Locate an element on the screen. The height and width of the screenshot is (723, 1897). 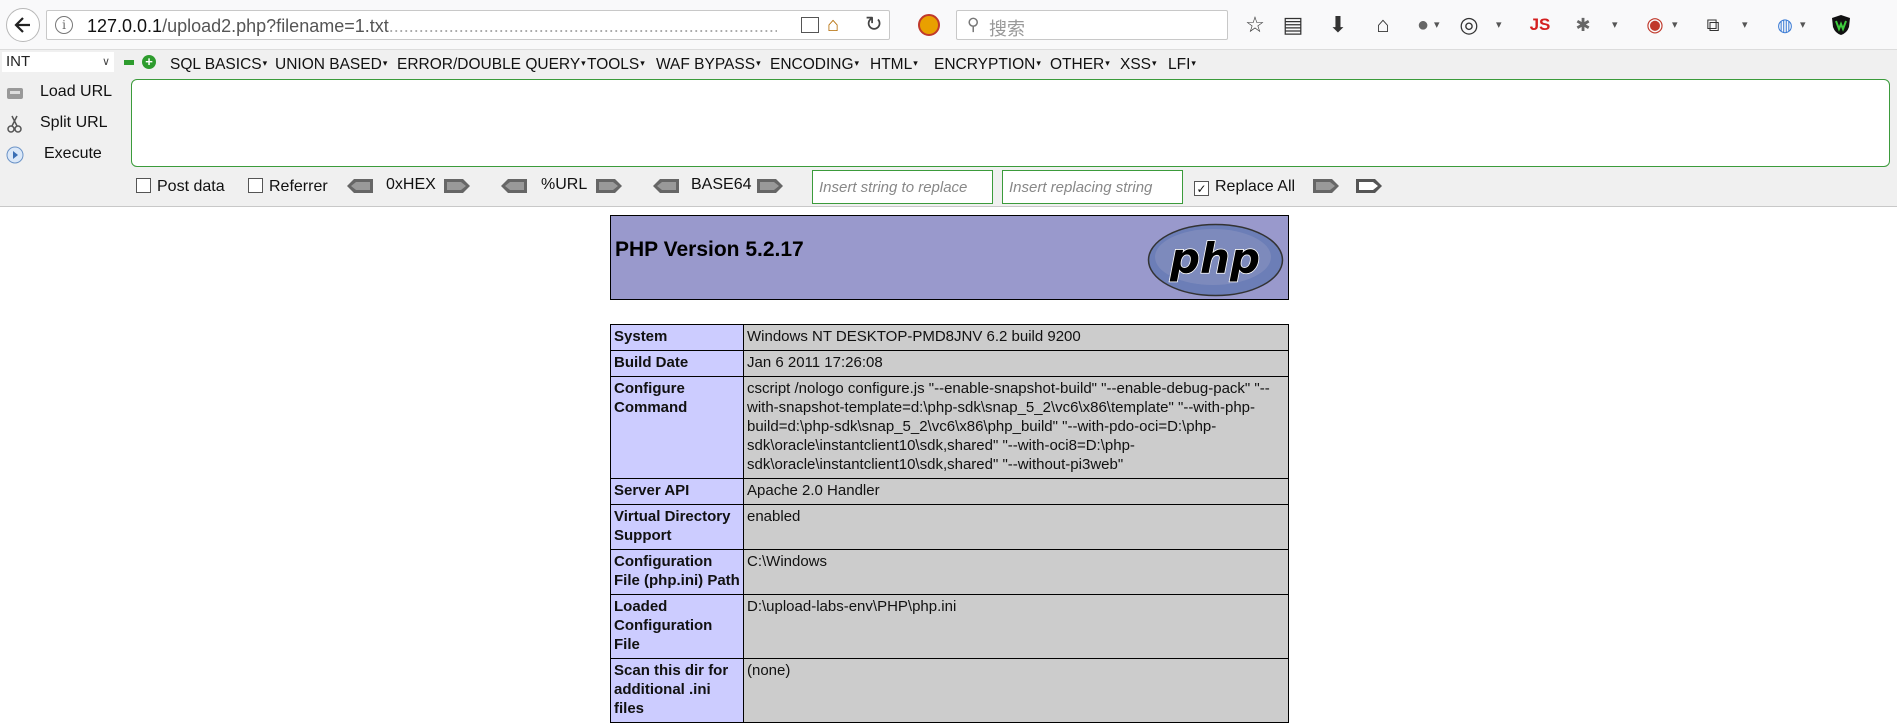
replace-string-input: Insert string to replace is located at coordinates (902, 187).